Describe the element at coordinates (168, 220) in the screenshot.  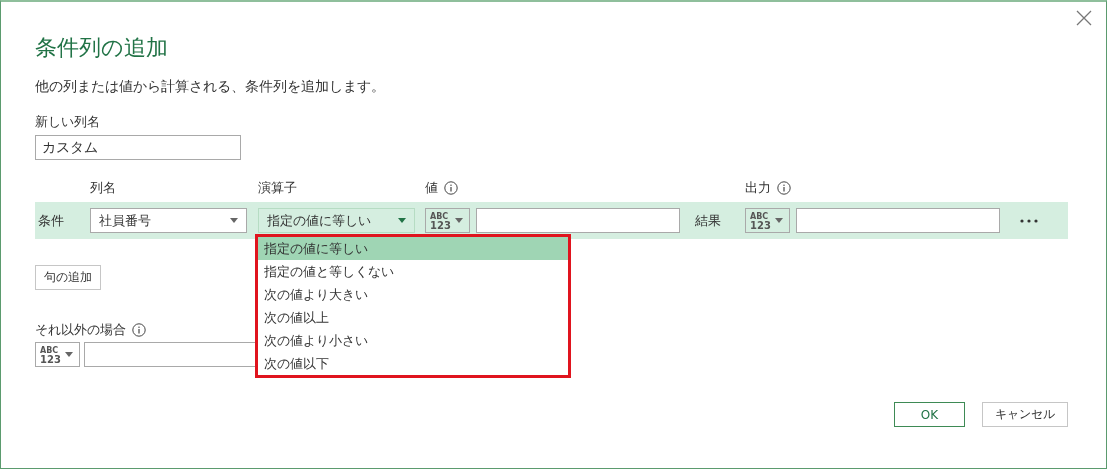
I see `column-select: 社員番号` at that location.